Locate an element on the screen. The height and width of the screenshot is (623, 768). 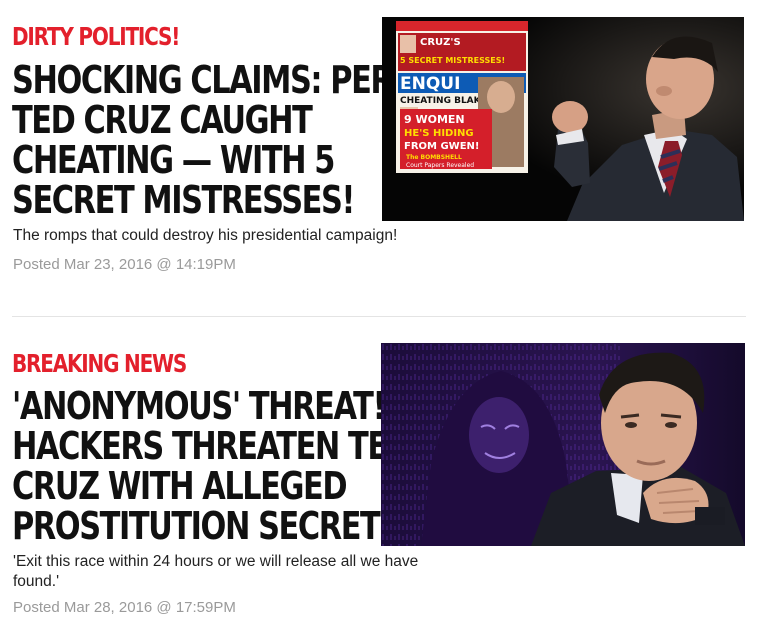
cover-text: CHEATING BLAKE: is located at coordinates (445, 101).